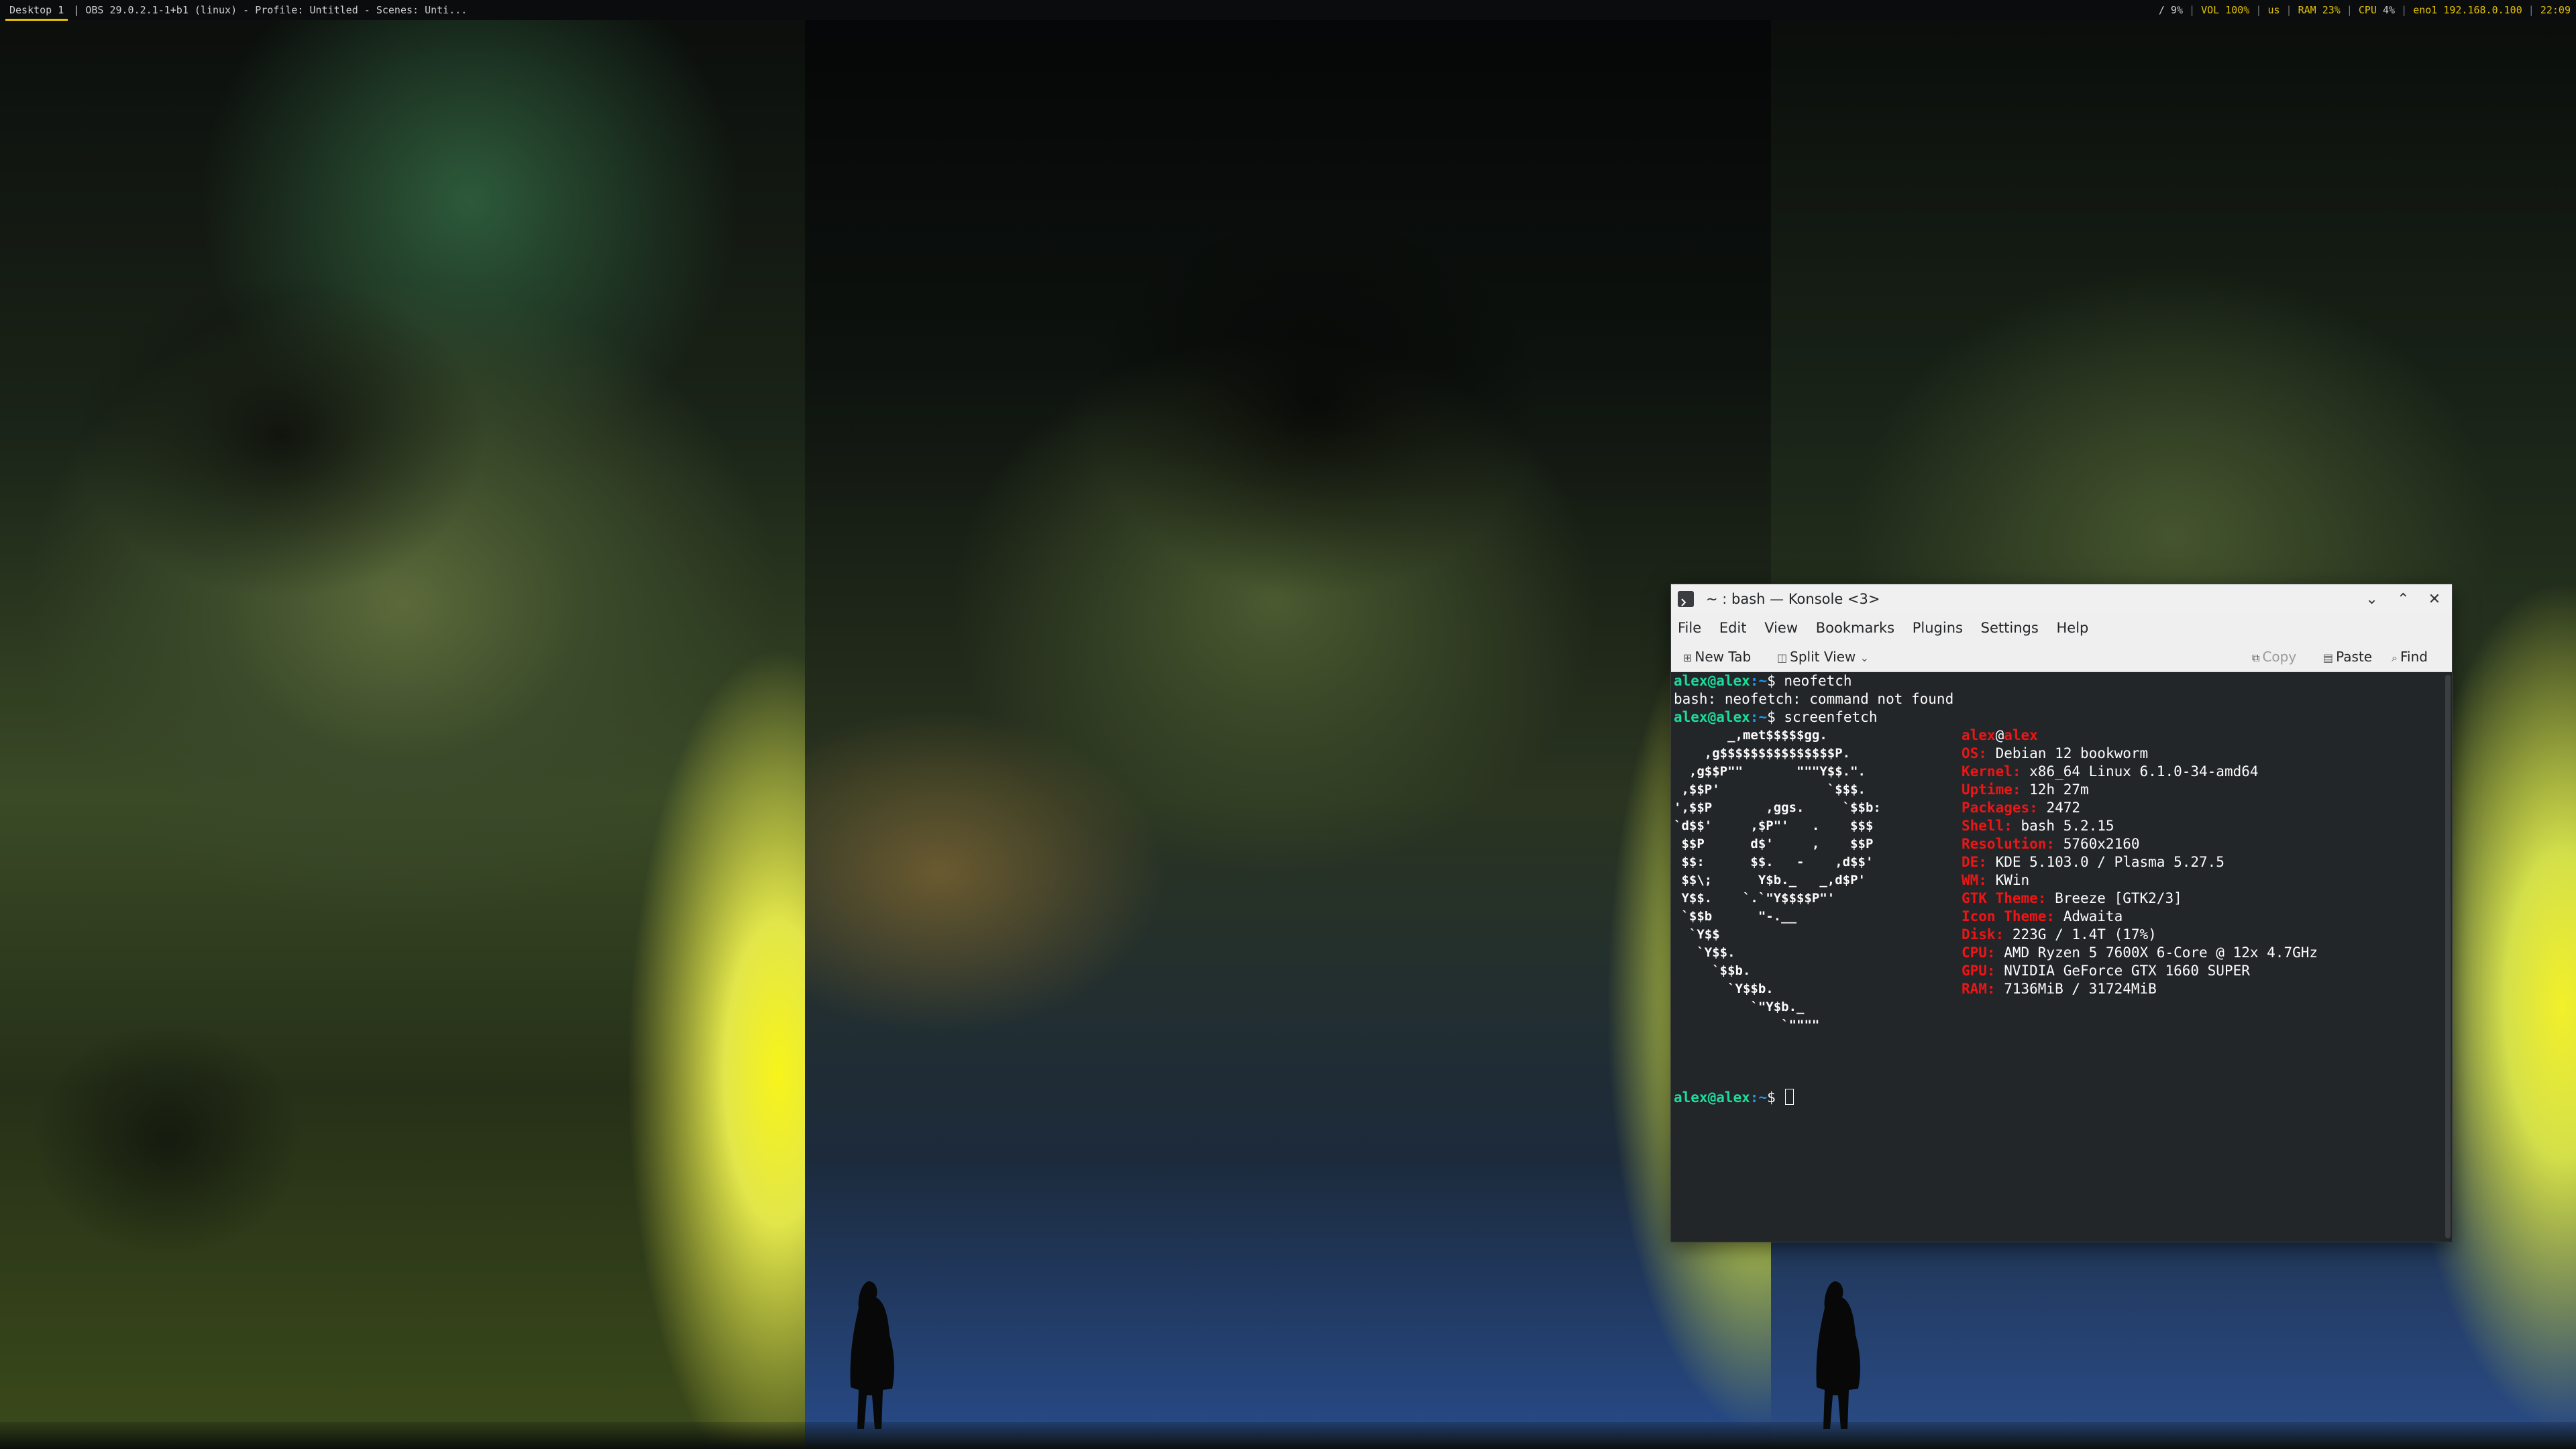 The image size is (2576, 1449). Describe the element at coordinates (1770, 789) in the screenshot. I see `ascii-art-line: ,$$P' `$$$.` at that location.